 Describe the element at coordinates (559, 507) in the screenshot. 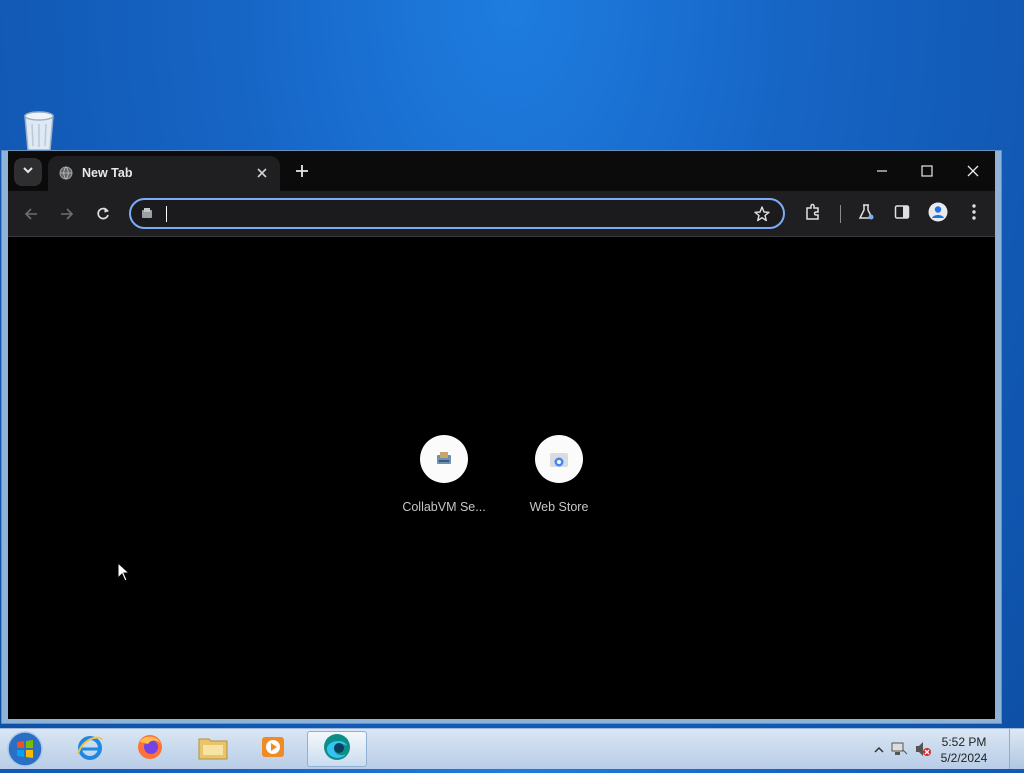

I see `shortcut-label: Web Store` at that location.